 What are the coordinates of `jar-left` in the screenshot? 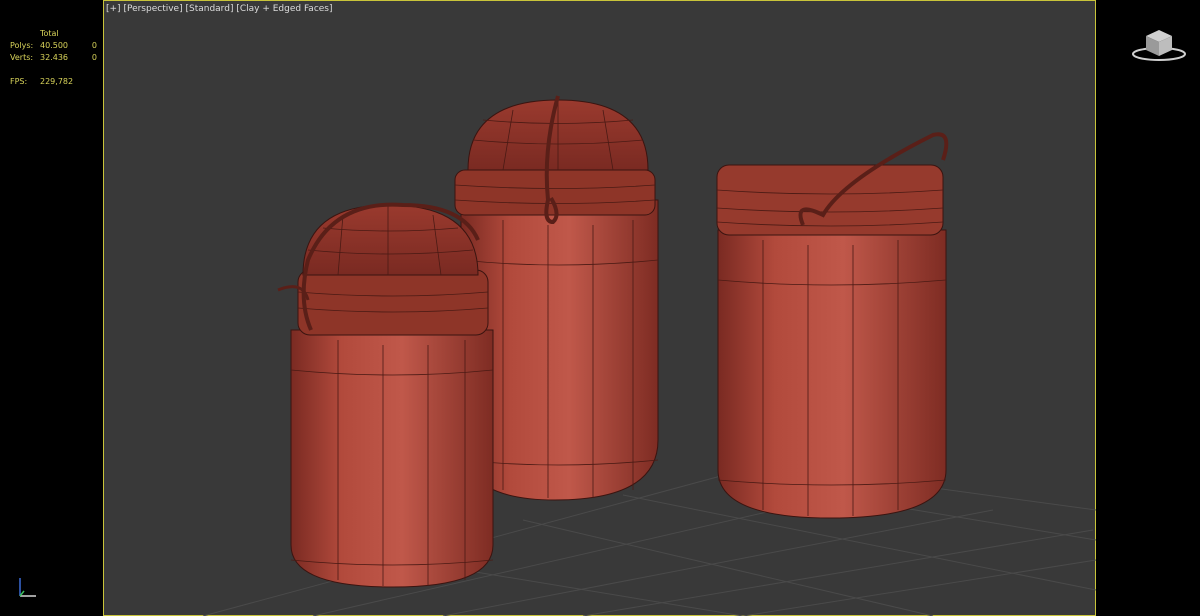 It's located at (385, 395).